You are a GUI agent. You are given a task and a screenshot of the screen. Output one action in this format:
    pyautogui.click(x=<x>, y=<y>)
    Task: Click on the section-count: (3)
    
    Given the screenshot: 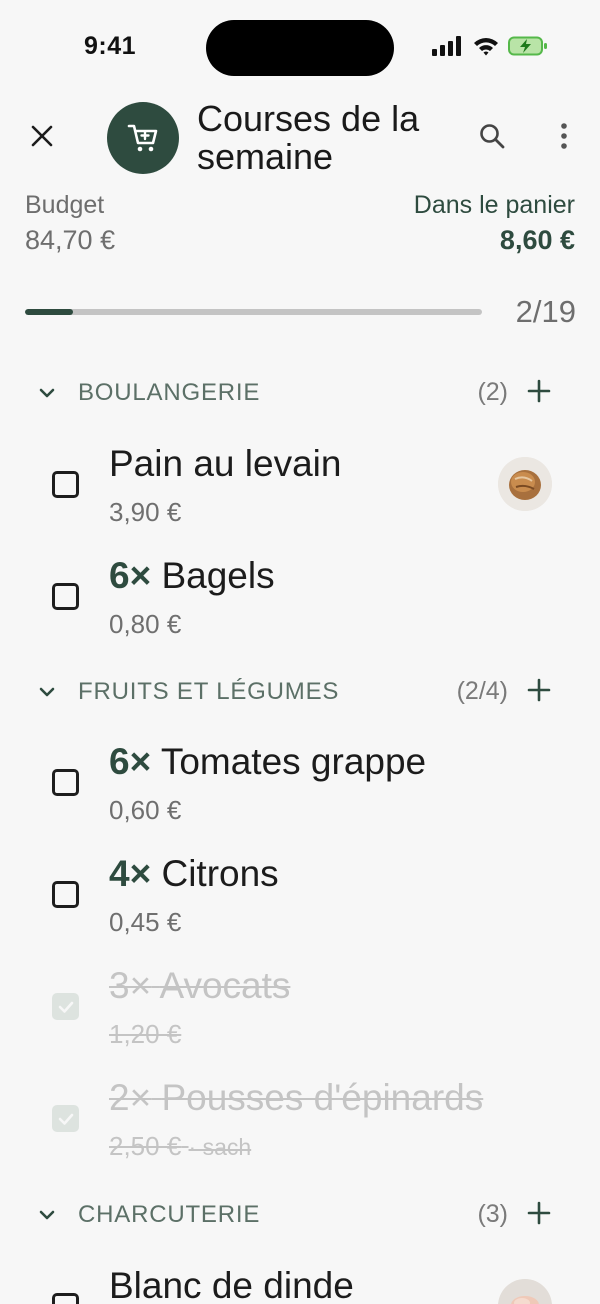 What is the action you would take?
    pyautogui.click(x=492, y=1214)
    